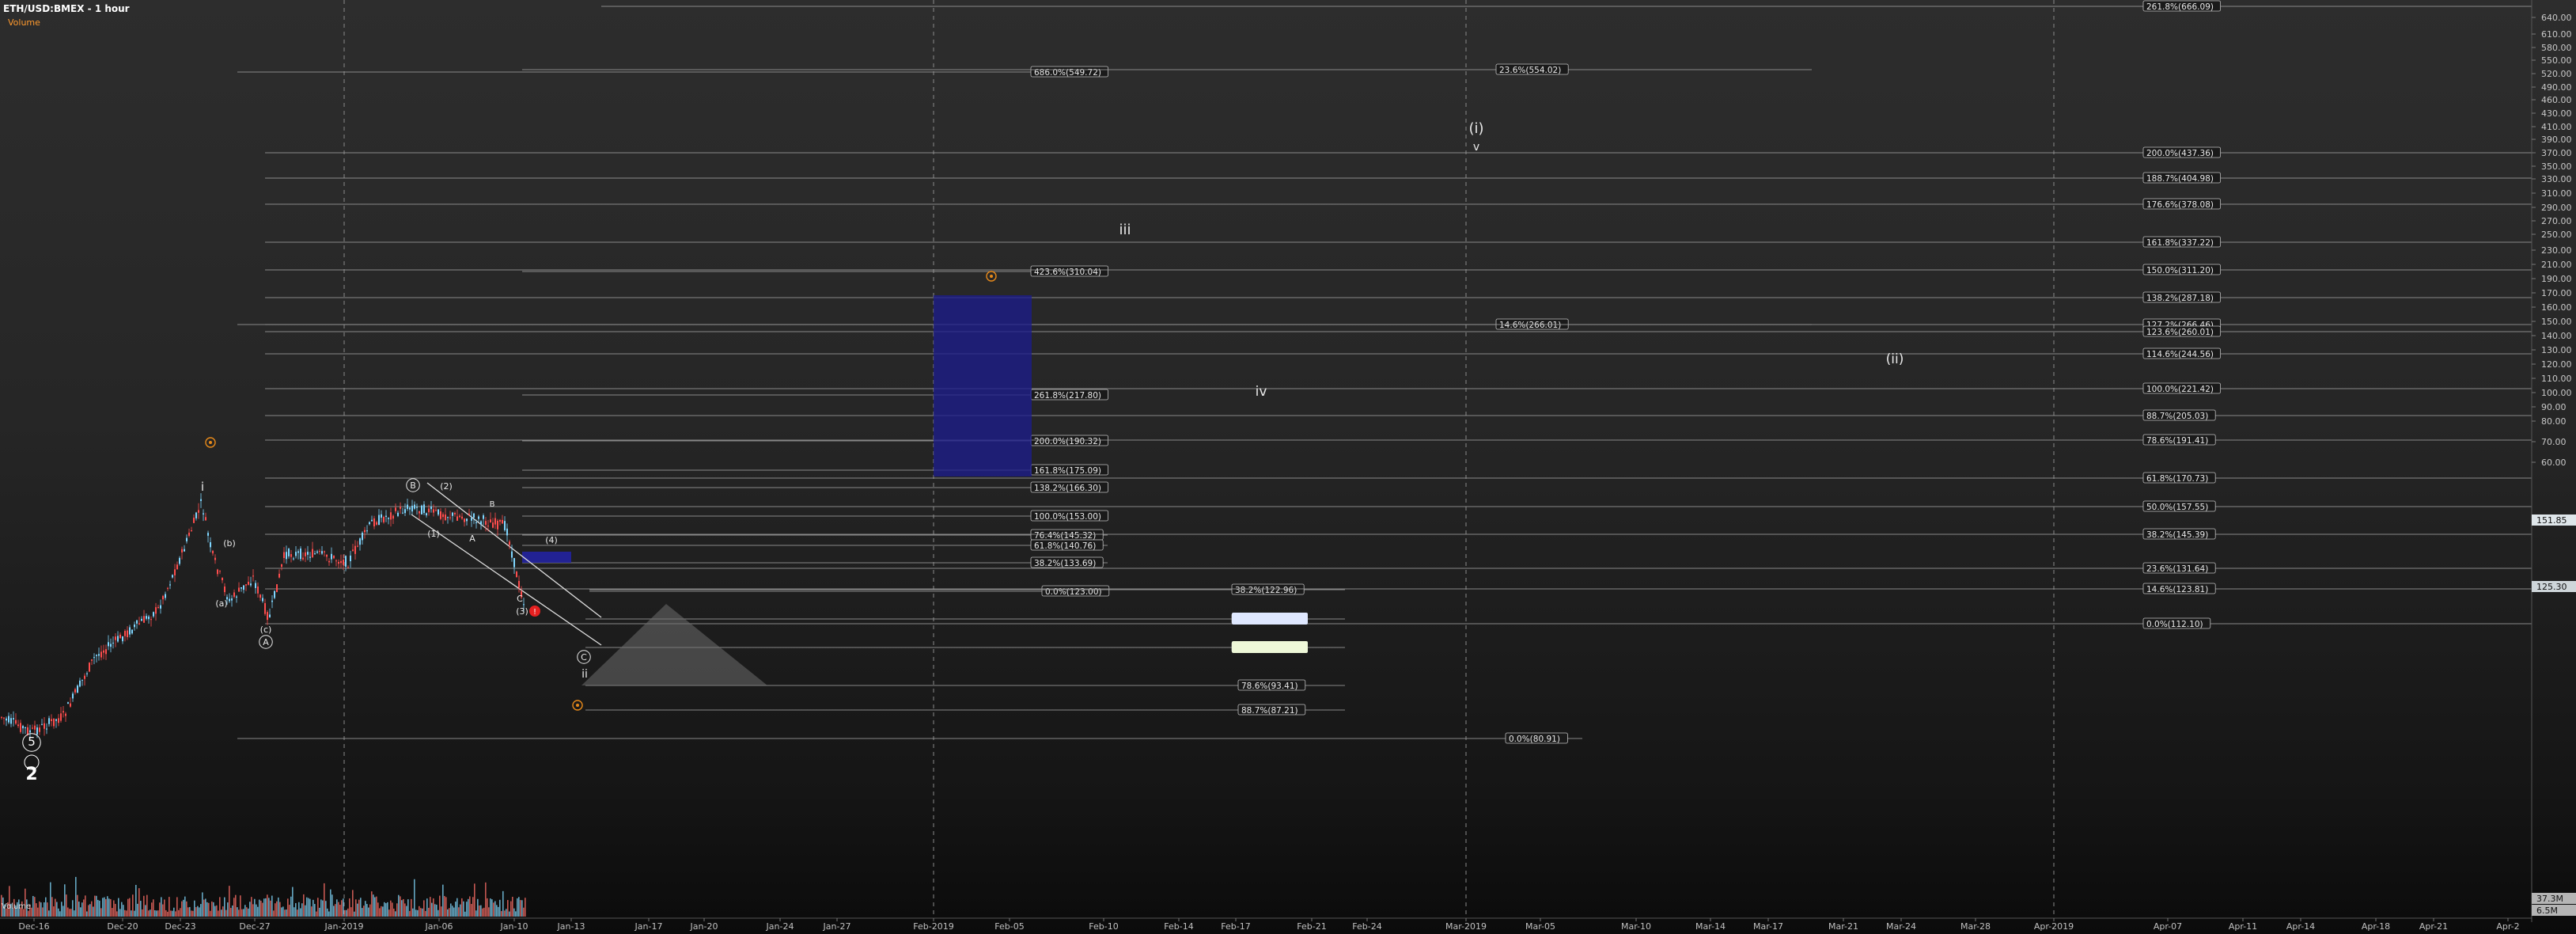  What do you see at coordinates (202, 487) in the screenshot?
I see `wave-label: i` at bounding box center [202, 487].